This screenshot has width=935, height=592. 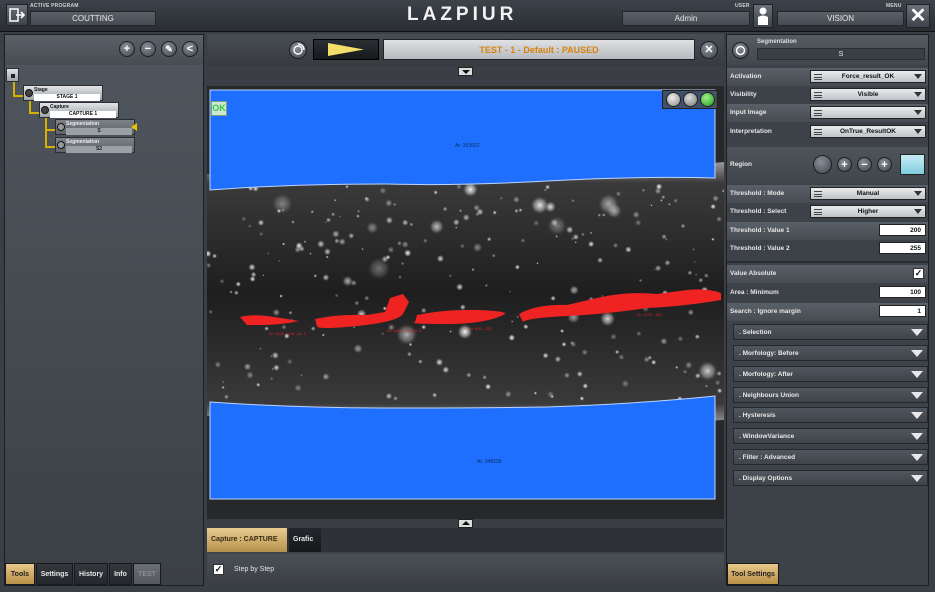 What do you see at coordinates (830, 353) in the screenshot?
I see `section-morfology-before: . Morfology: Before` at bounding box center [830, 353].